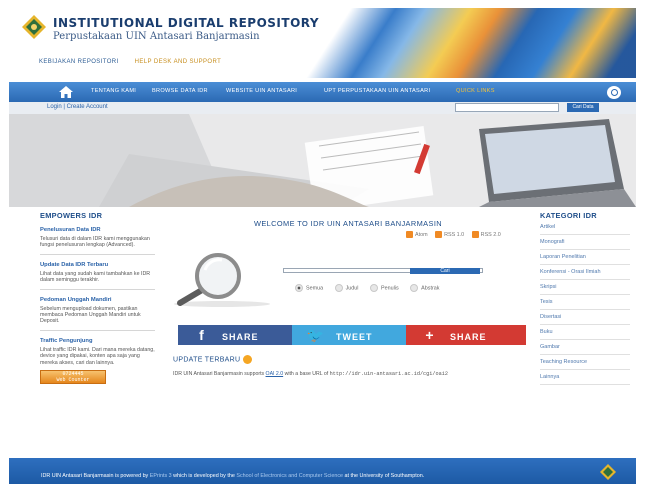  What do you see at coordinates (475, 91) in the screenshot?
I see `nav-item-quicklinks: QUICK LINKS` at bounding box center [475, 91].